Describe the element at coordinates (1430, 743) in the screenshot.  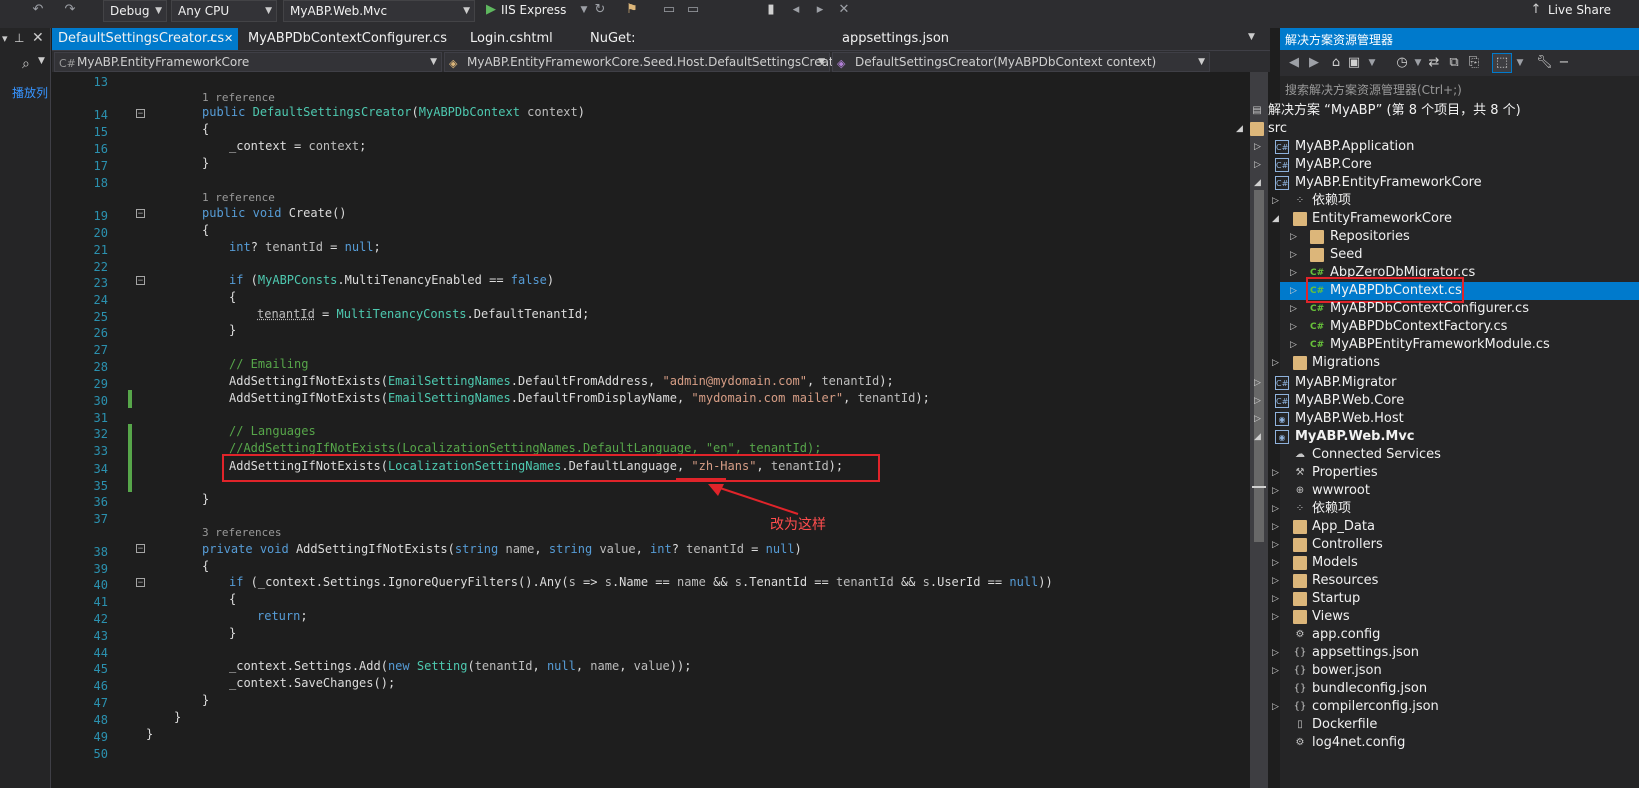
I see `tree-item: ⚙ log4net.config` at that location.